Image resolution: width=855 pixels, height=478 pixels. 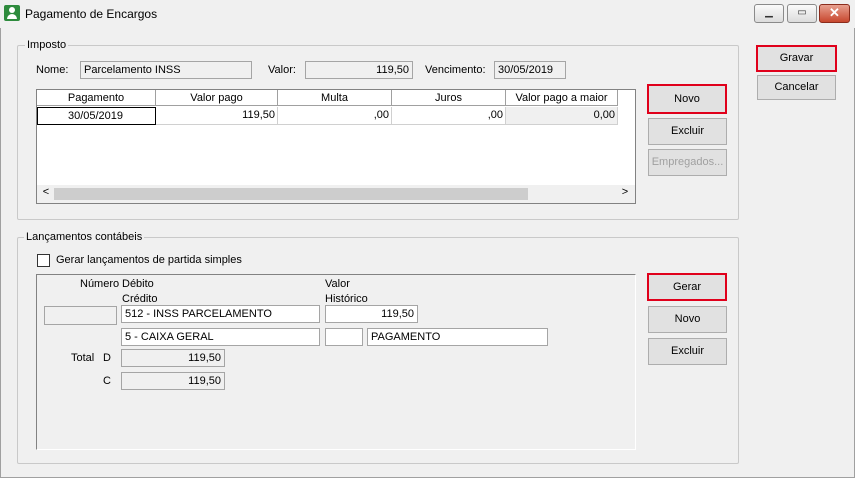 I want to click on valor-field: 119,50, so click(x=359, y=70).